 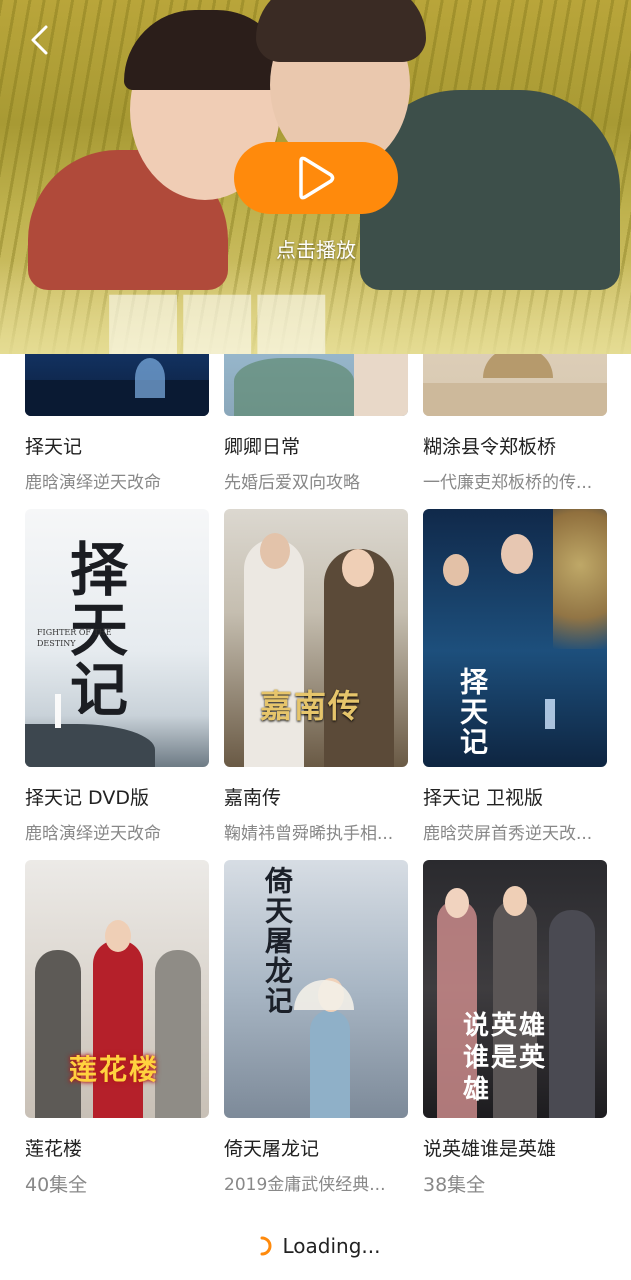 What do you see at coordinates (74, 638) in the screenshot?
I see `poster-english-title: FIGHTER OF THE DESTINY` at bounding box center [74, 638].